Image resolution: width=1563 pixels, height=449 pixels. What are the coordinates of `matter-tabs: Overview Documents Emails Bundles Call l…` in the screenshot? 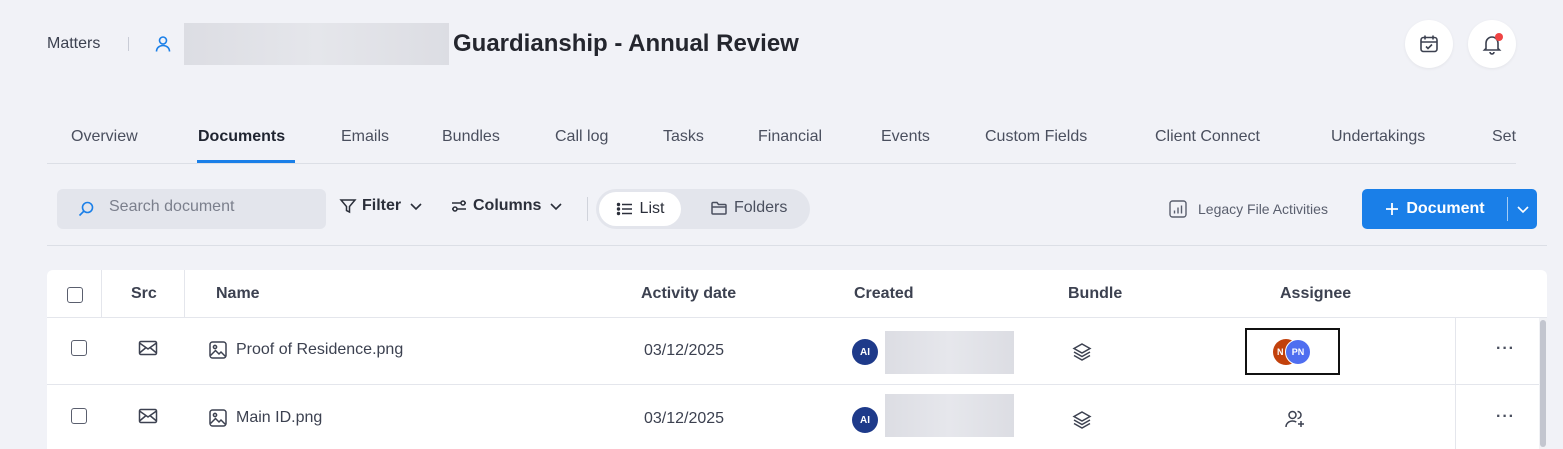 It's located at (781, 138).